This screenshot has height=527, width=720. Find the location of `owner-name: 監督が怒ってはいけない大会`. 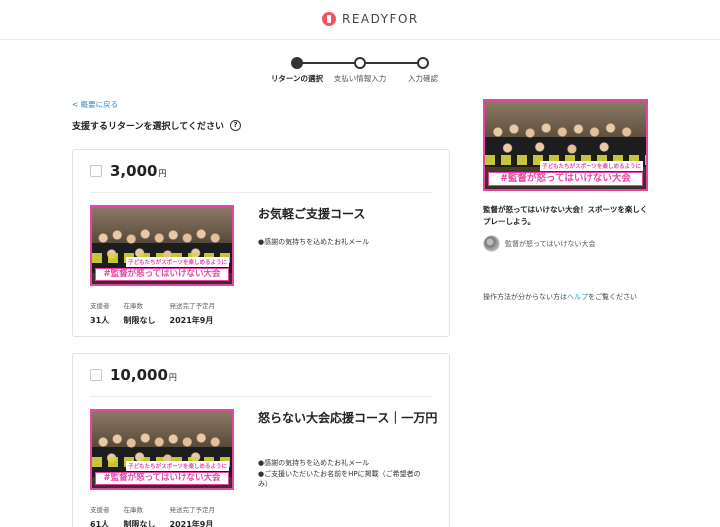

owner-name: 監督が怒ってはいけない大会 is located at coordinates (550, 243).